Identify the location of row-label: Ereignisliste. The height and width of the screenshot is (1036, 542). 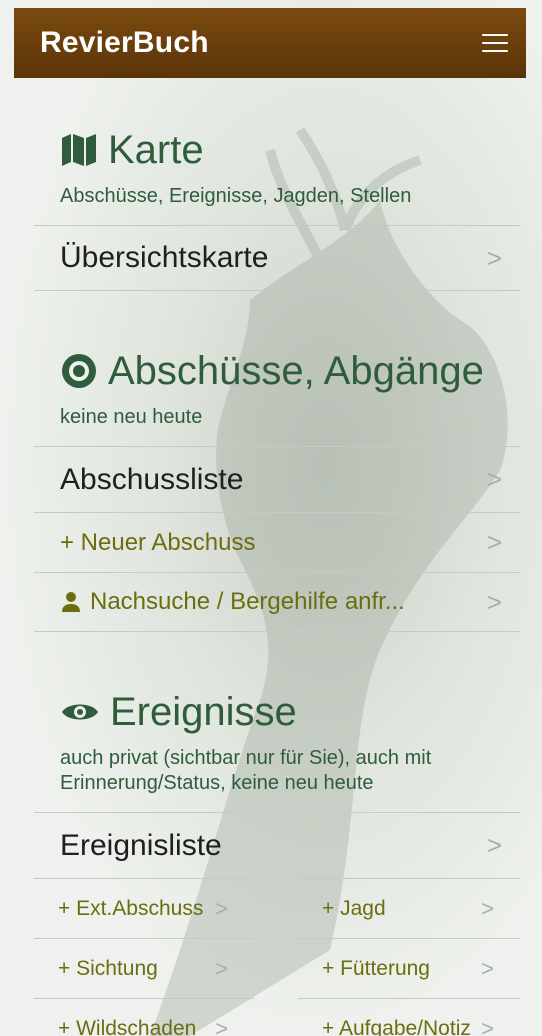
(141, 845).